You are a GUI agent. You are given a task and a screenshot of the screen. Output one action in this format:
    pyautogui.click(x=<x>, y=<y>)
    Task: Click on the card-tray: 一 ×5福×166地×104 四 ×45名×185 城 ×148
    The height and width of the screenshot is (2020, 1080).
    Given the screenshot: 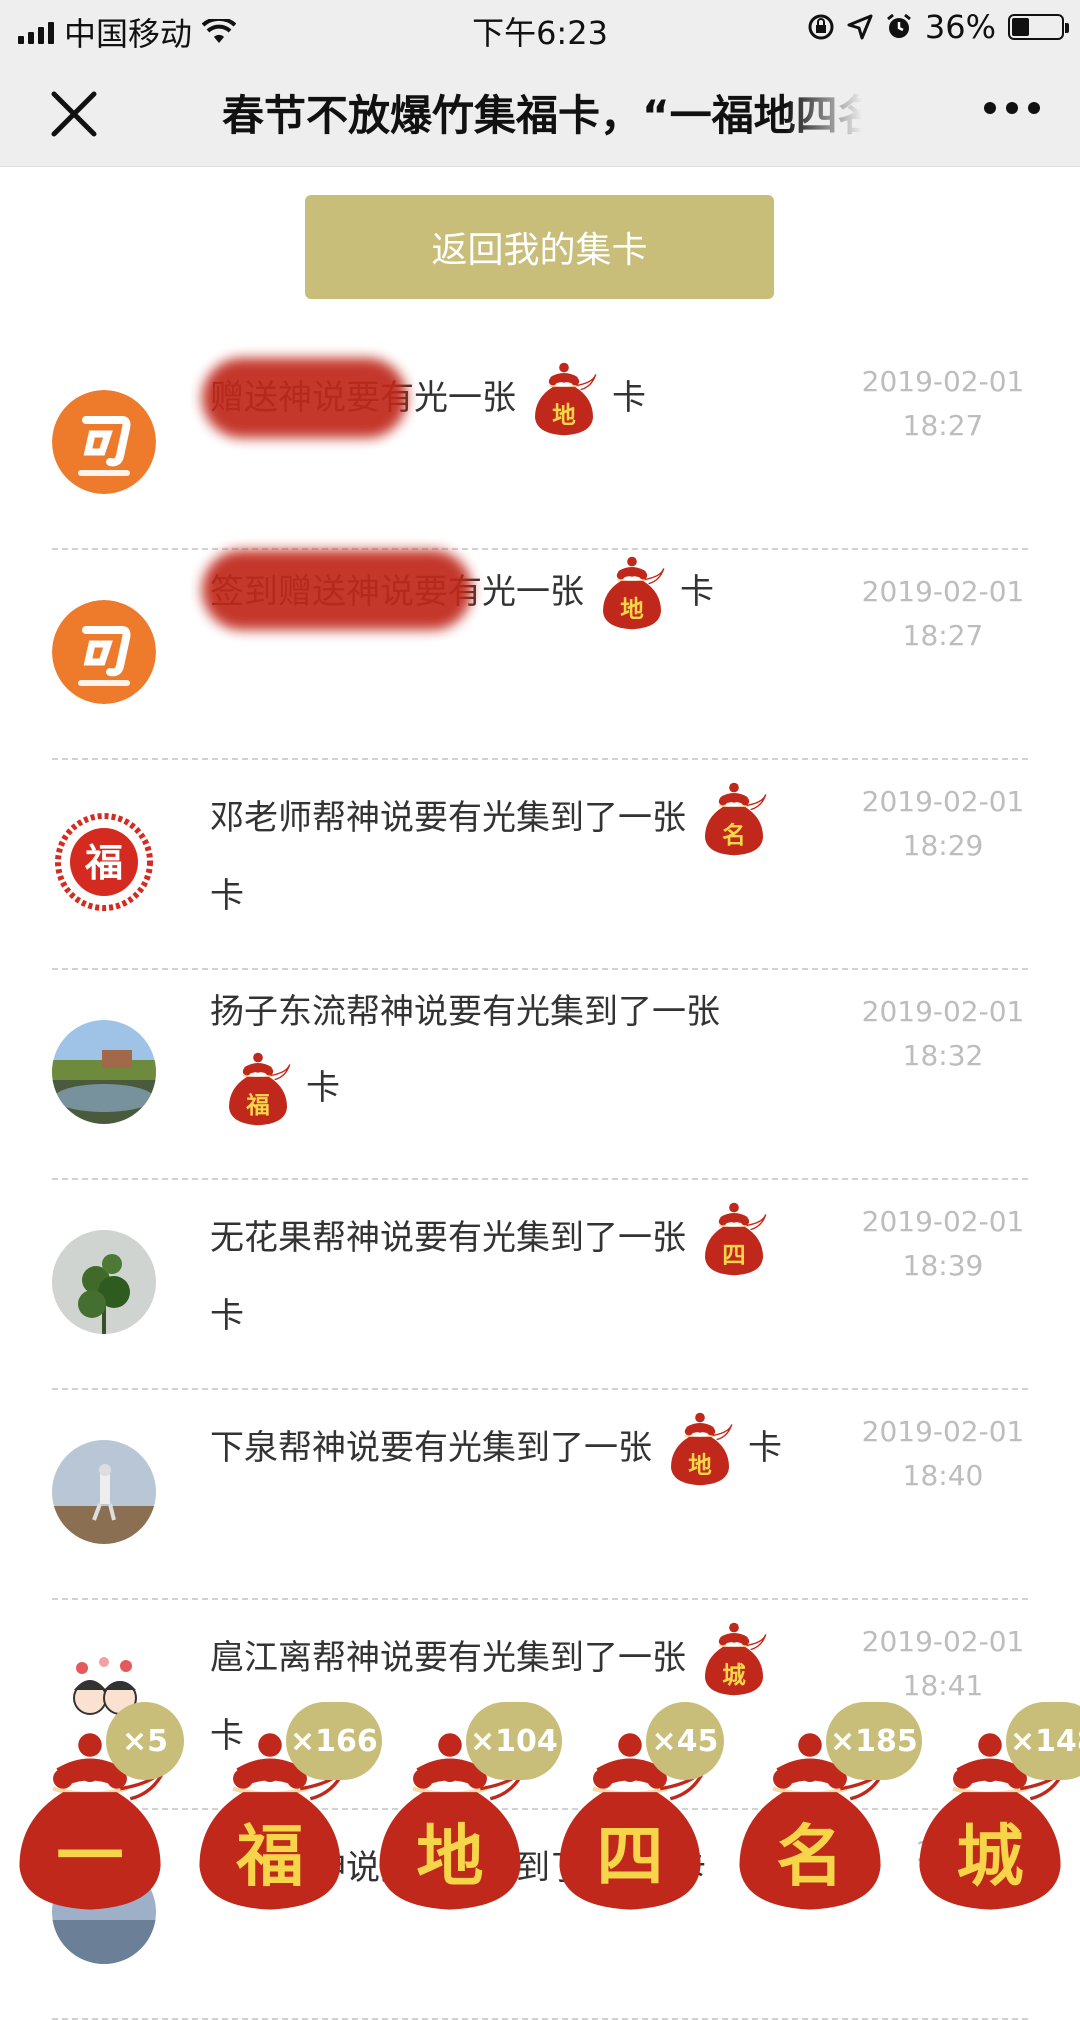 What is the action you would take?
    pyautogui.click(x=540, y=1805)
    